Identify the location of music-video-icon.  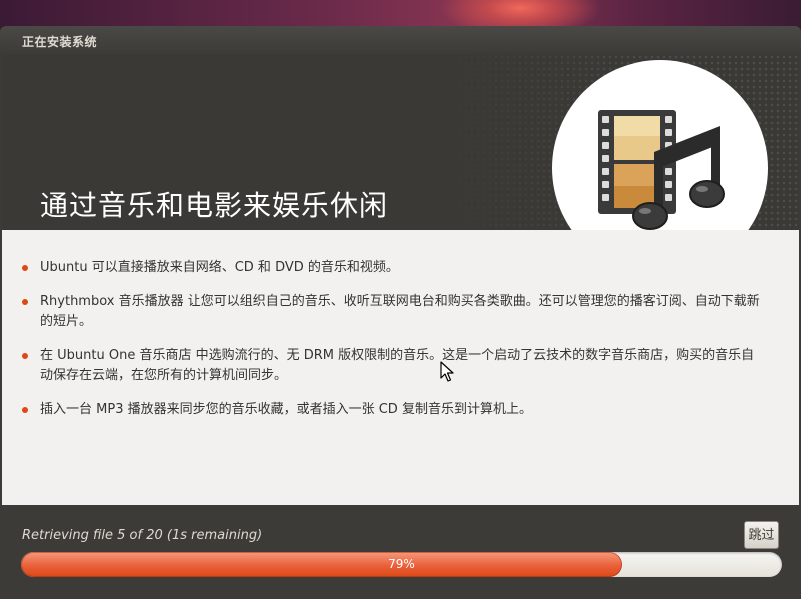
(661, 170).